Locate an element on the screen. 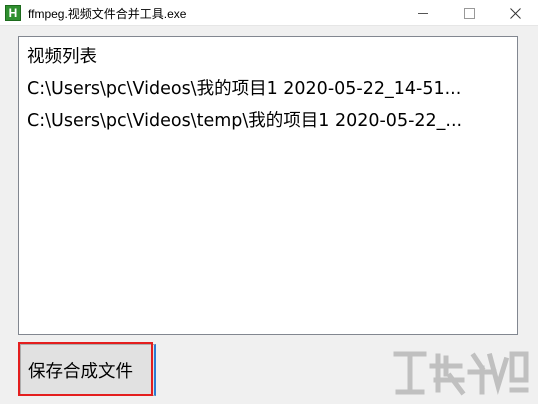 The image size is (538, 404). save-merged-file-button: 保存合成文件 is located at coordinates (88, 370).